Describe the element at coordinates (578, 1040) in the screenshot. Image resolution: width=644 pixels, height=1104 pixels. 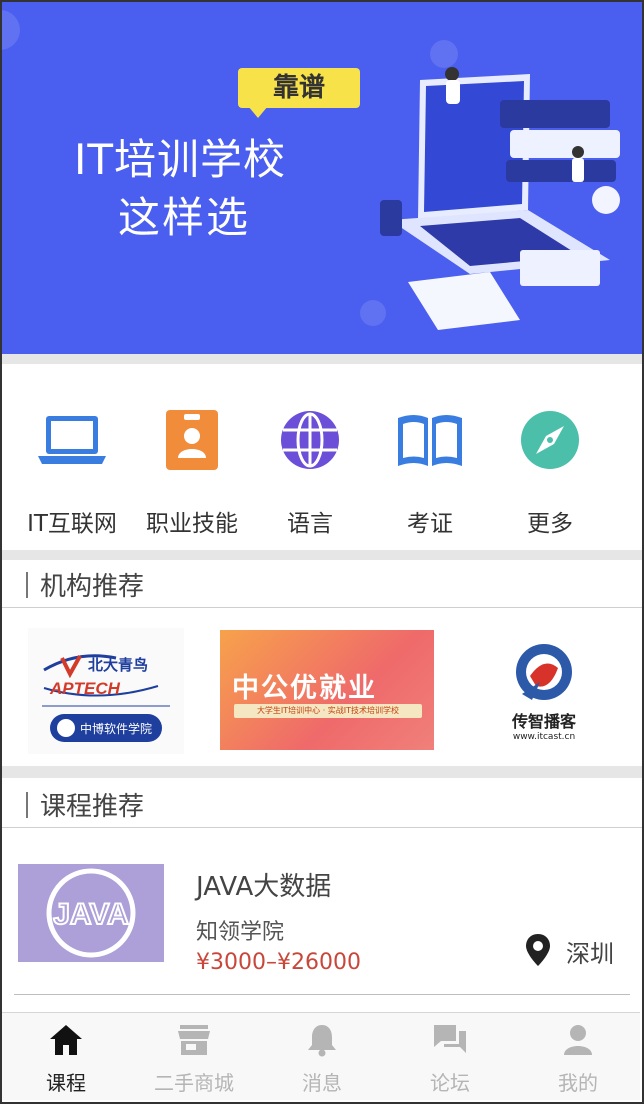
I see `user-icon` at that location.